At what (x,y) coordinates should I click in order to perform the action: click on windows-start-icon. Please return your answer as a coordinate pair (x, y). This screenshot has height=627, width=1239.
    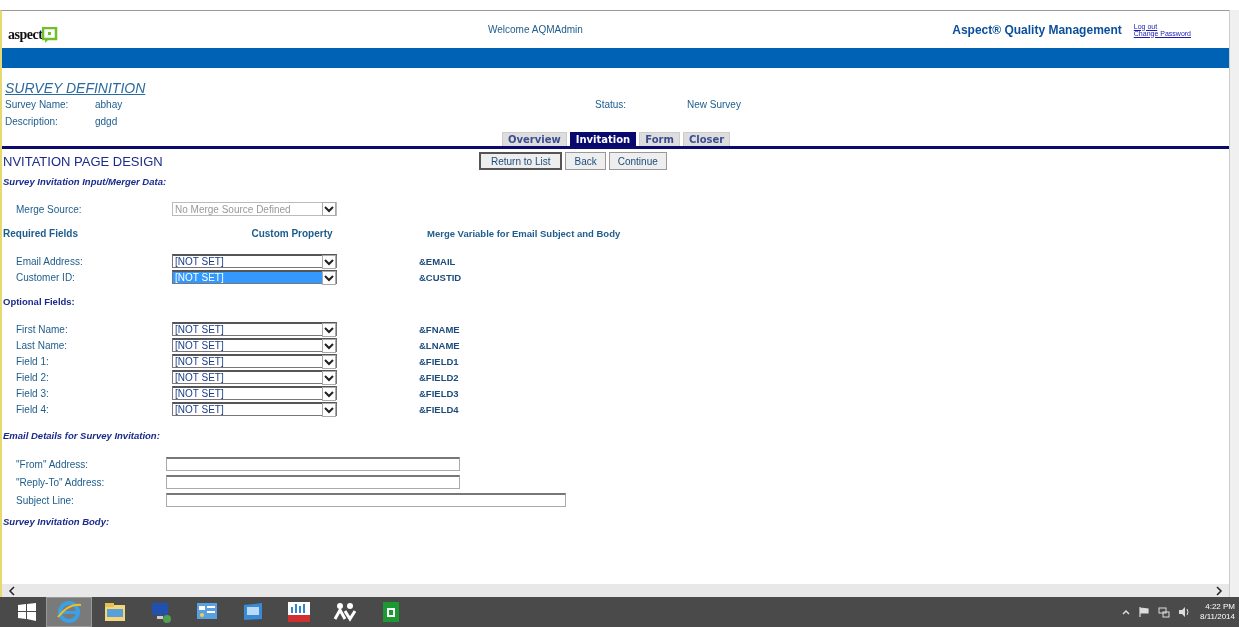
    Looking at the image, I should click on (27, 612).